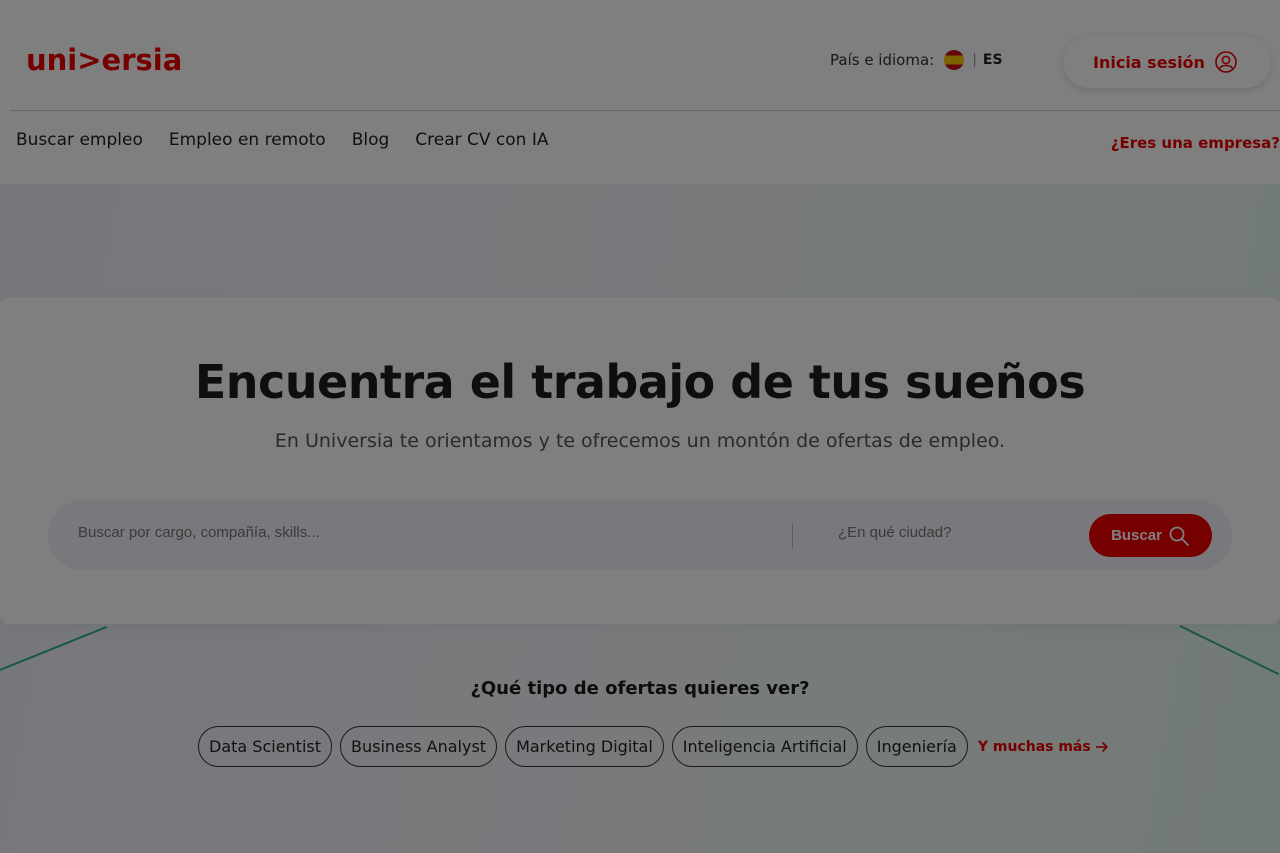  Describe the element at coordinates (954, 60) in the screenshot. I see `spain-flag-icon` at that location.